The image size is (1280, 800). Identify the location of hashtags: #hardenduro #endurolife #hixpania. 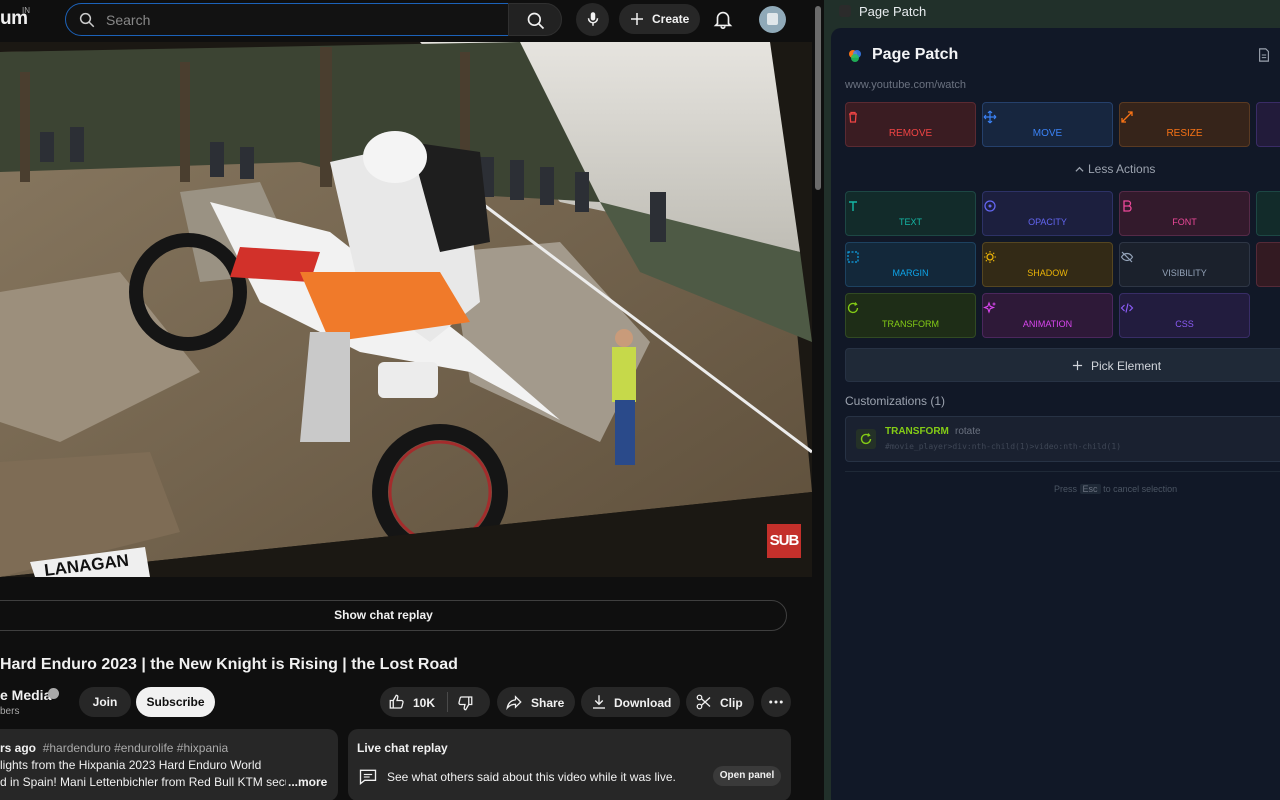
(135, 748).